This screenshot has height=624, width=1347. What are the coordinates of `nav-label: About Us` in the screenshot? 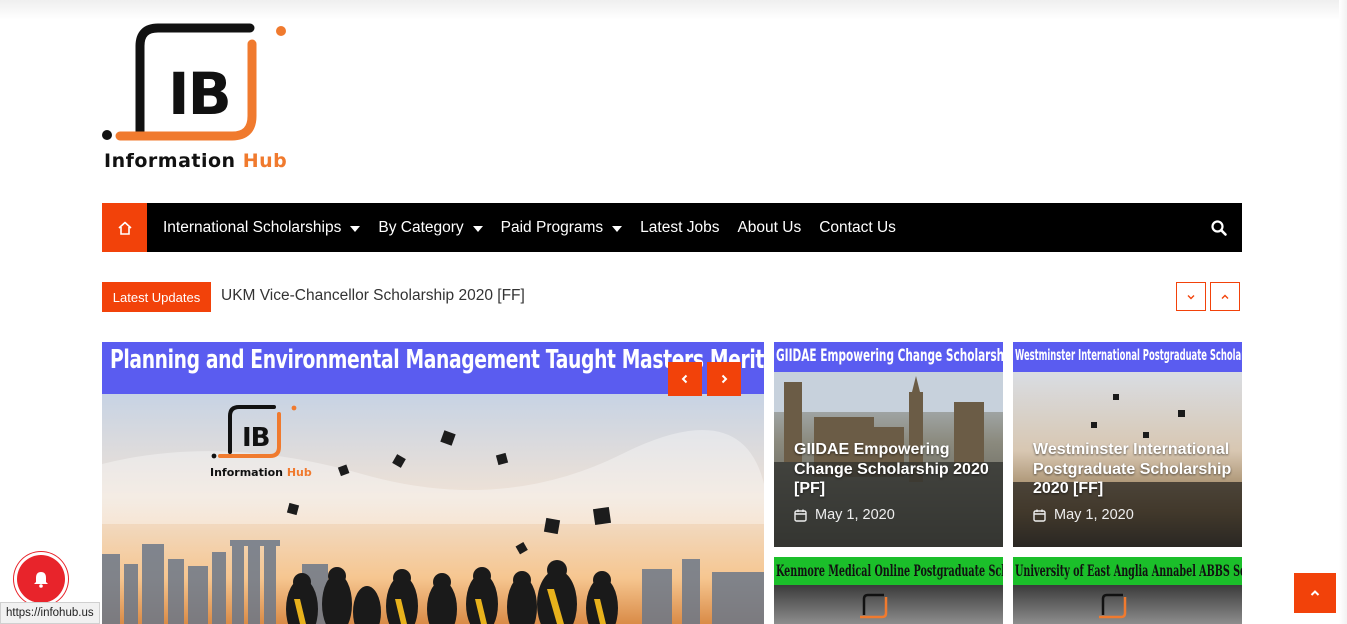 It's located at (769, 227).